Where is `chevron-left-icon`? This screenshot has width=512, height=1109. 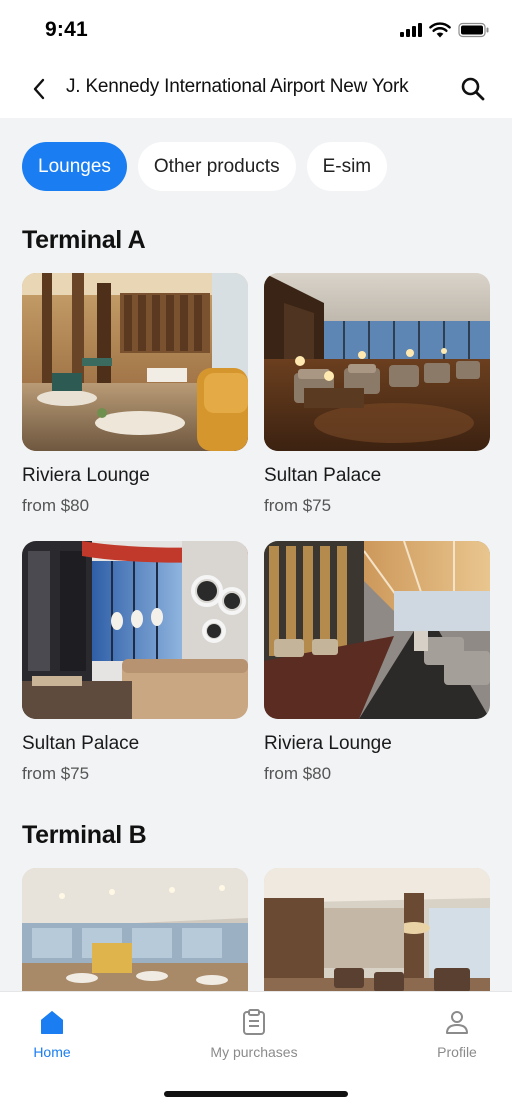 chevron-left-icon is located at coordinates (39, 89).